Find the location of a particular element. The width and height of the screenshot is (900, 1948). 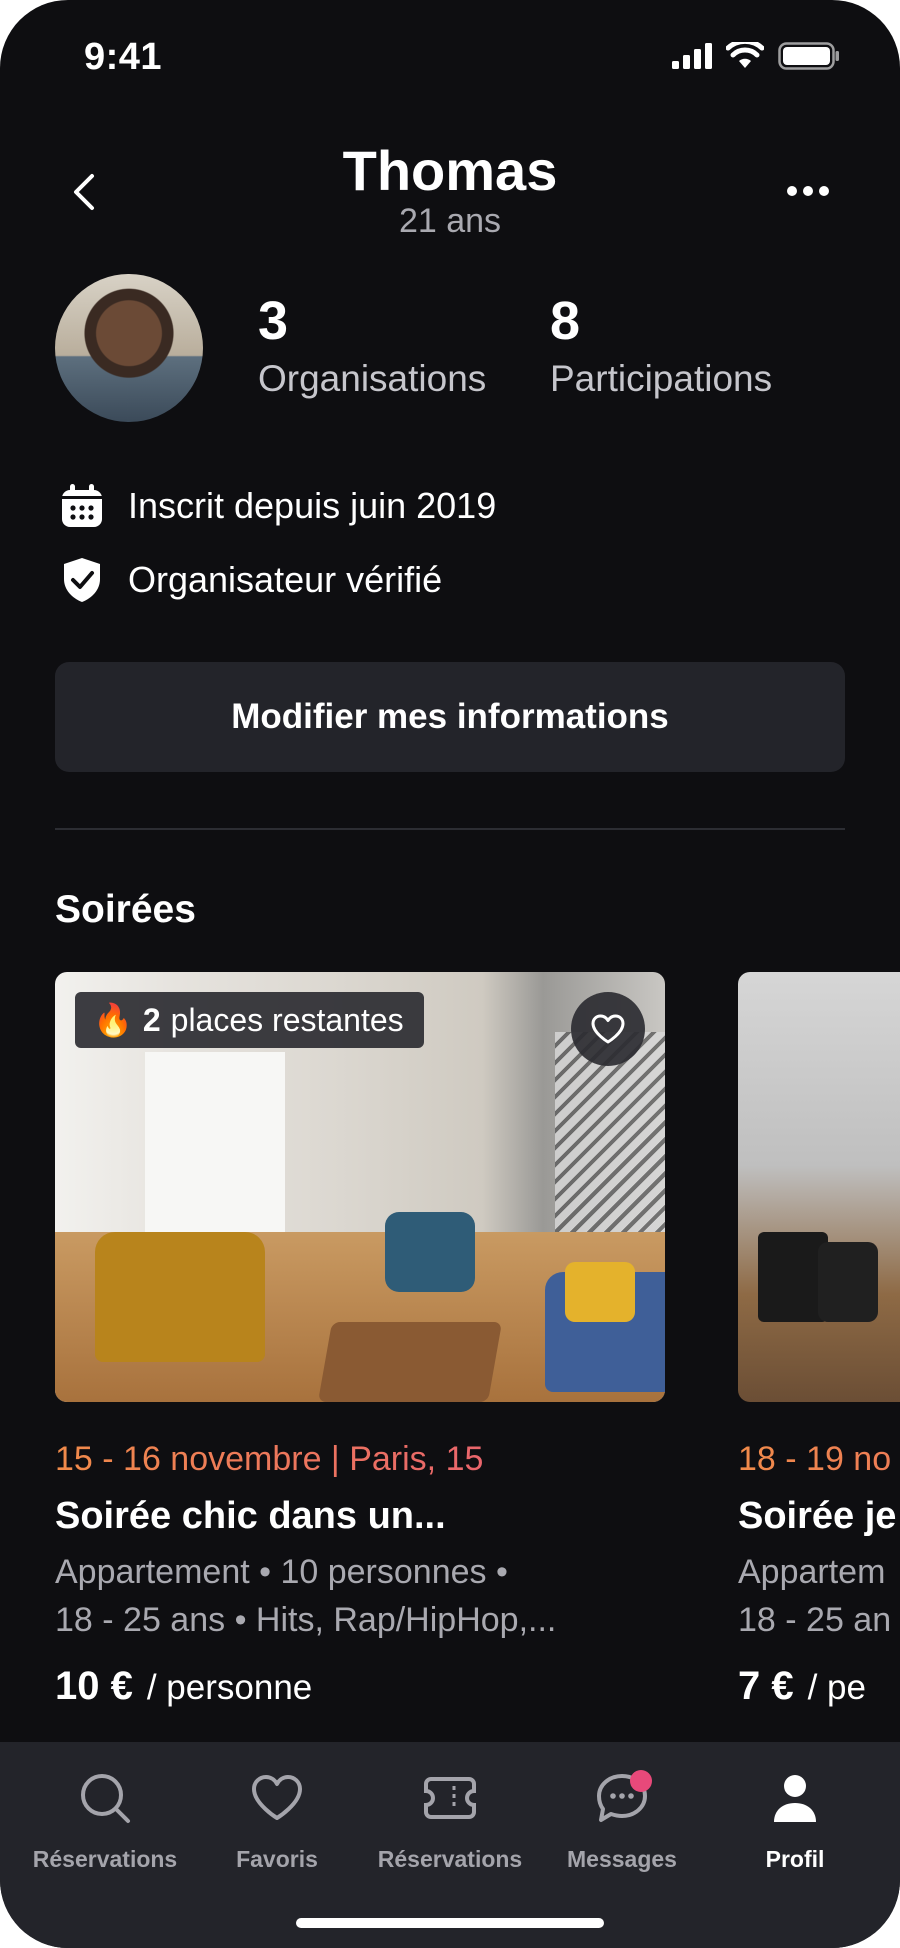

user-icon is located at coordinates (795, 1798).